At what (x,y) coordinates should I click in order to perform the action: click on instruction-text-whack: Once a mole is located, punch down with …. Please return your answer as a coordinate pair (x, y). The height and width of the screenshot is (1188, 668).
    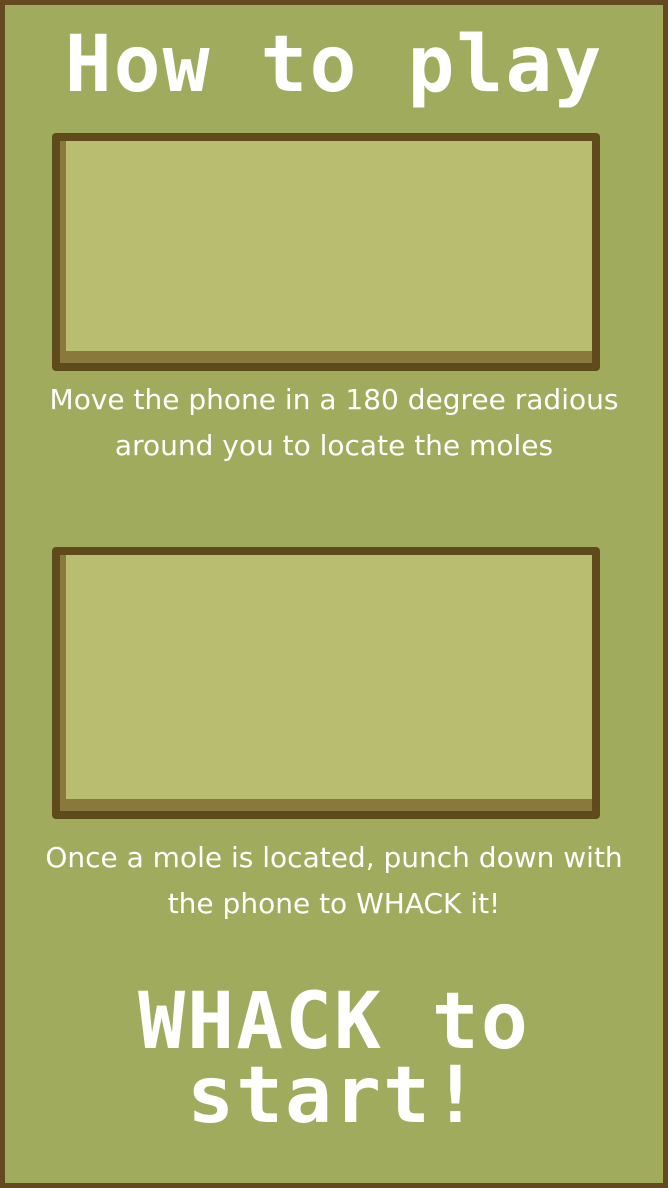
    Looking at the image, I should click on (334, 880).